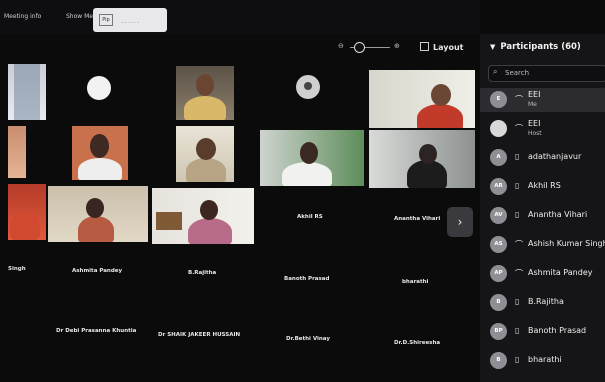 Image resolution: width=605 pixels, height=382 pixels. I want to click on chevron-right-icon: ›, so click(460, 222).